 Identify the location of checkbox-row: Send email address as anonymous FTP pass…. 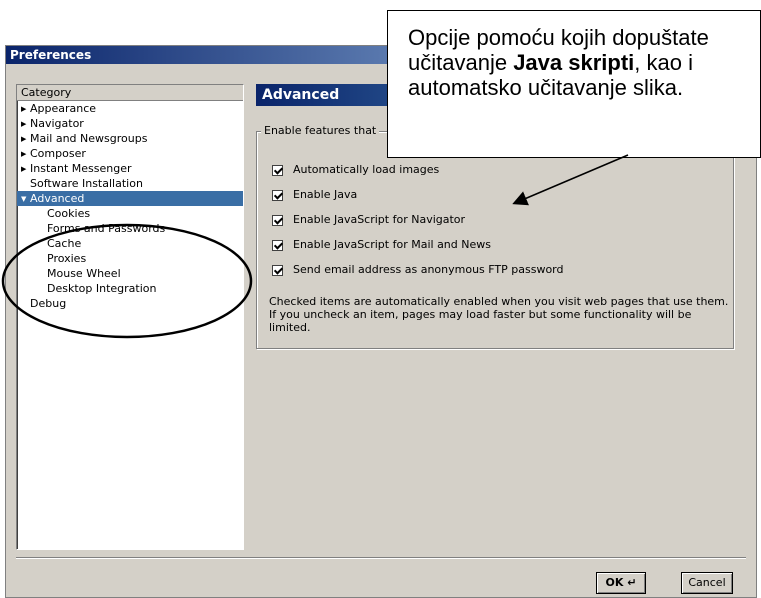
(418, 270).